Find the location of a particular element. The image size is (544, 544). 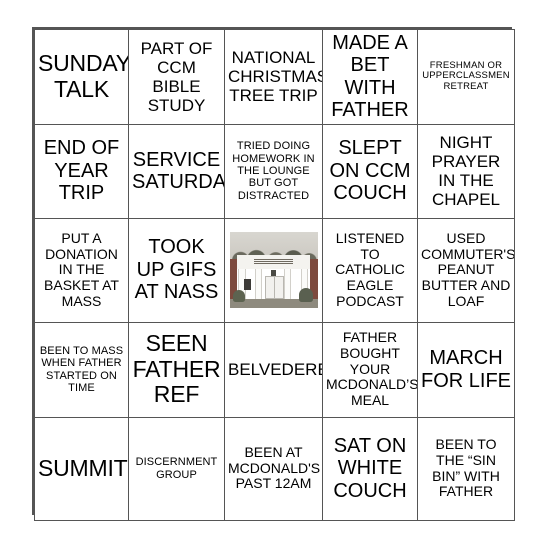

bingo-cell-0-3: MADE A BET WITH FATHER is located at coordinates (370, 77).